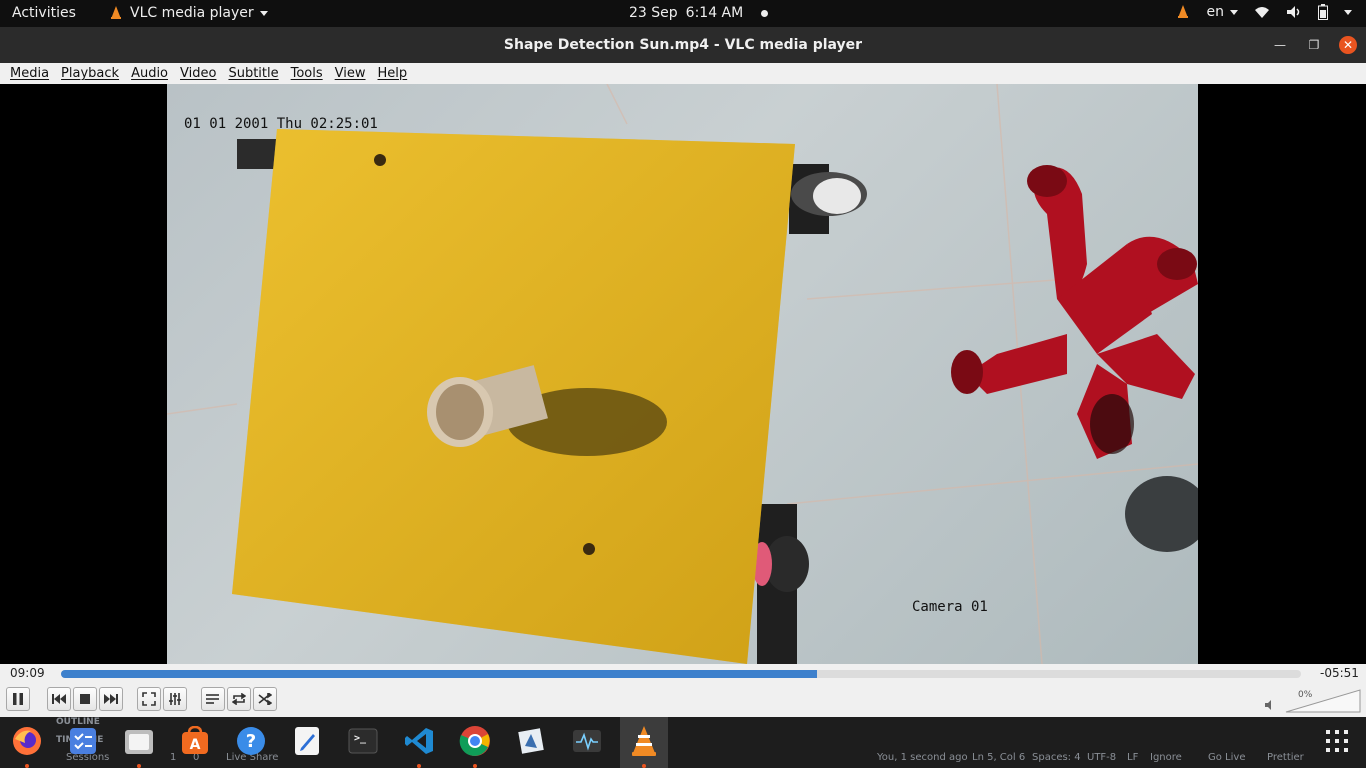  What do you see at coordinates (1215, 12) in the screenshot?
I see `language-label: en` at bounding box center [1215, 12].